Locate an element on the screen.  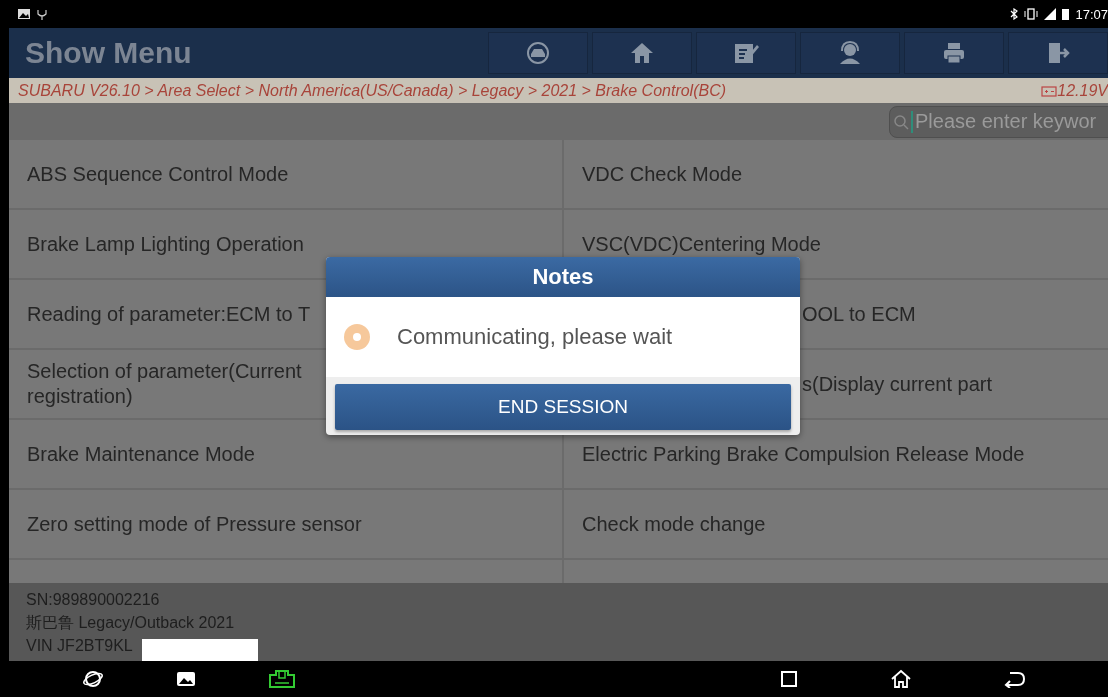
menu-item: Brake Maintenance Mode is located at coordinates (285, 454).